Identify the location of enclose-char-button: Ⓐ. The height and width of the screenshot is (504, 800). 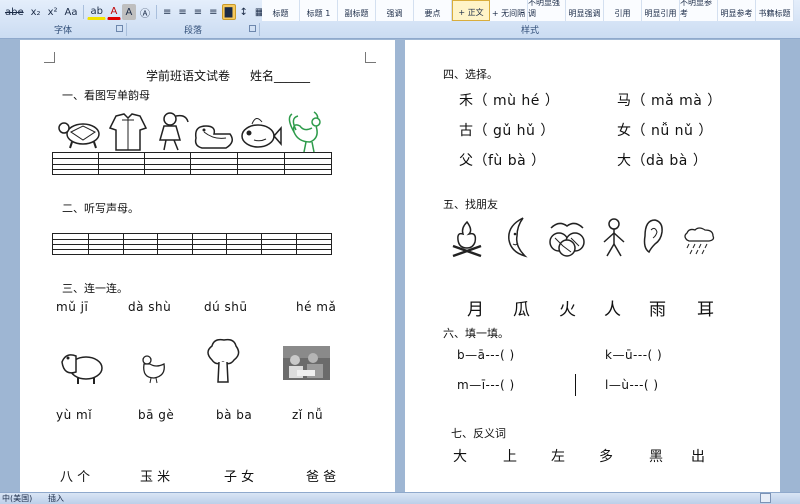
(145, 12).